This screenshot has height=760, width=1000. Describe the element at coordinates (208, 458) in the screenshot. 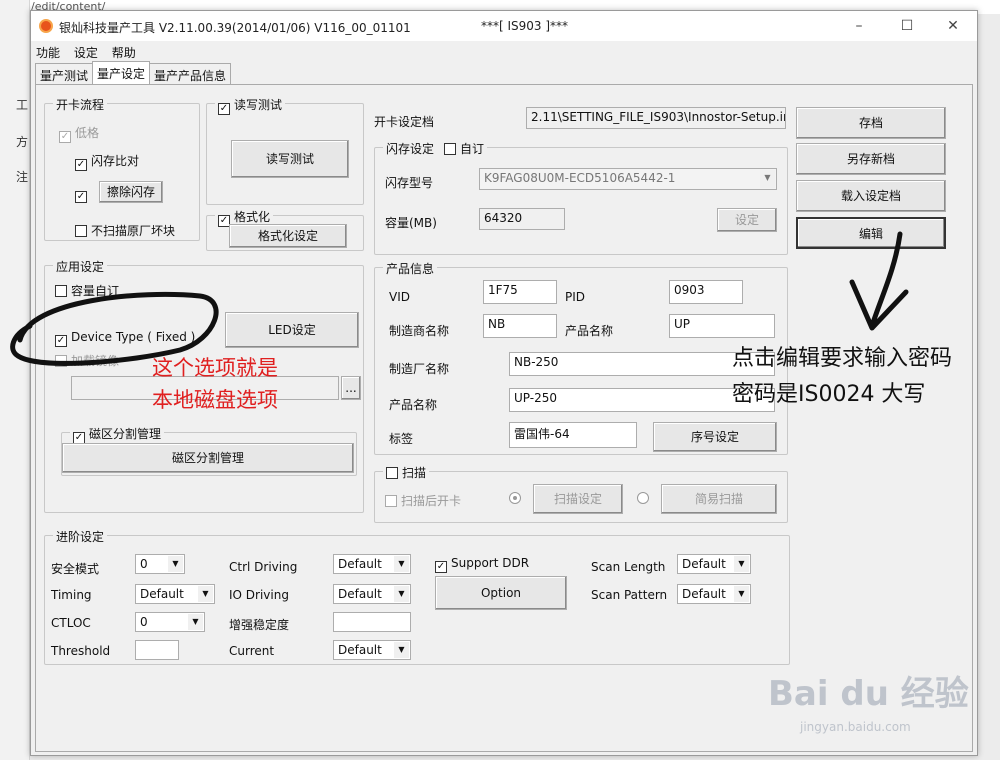

I see `partition-manage-button: 磁区分割管理` at that location.